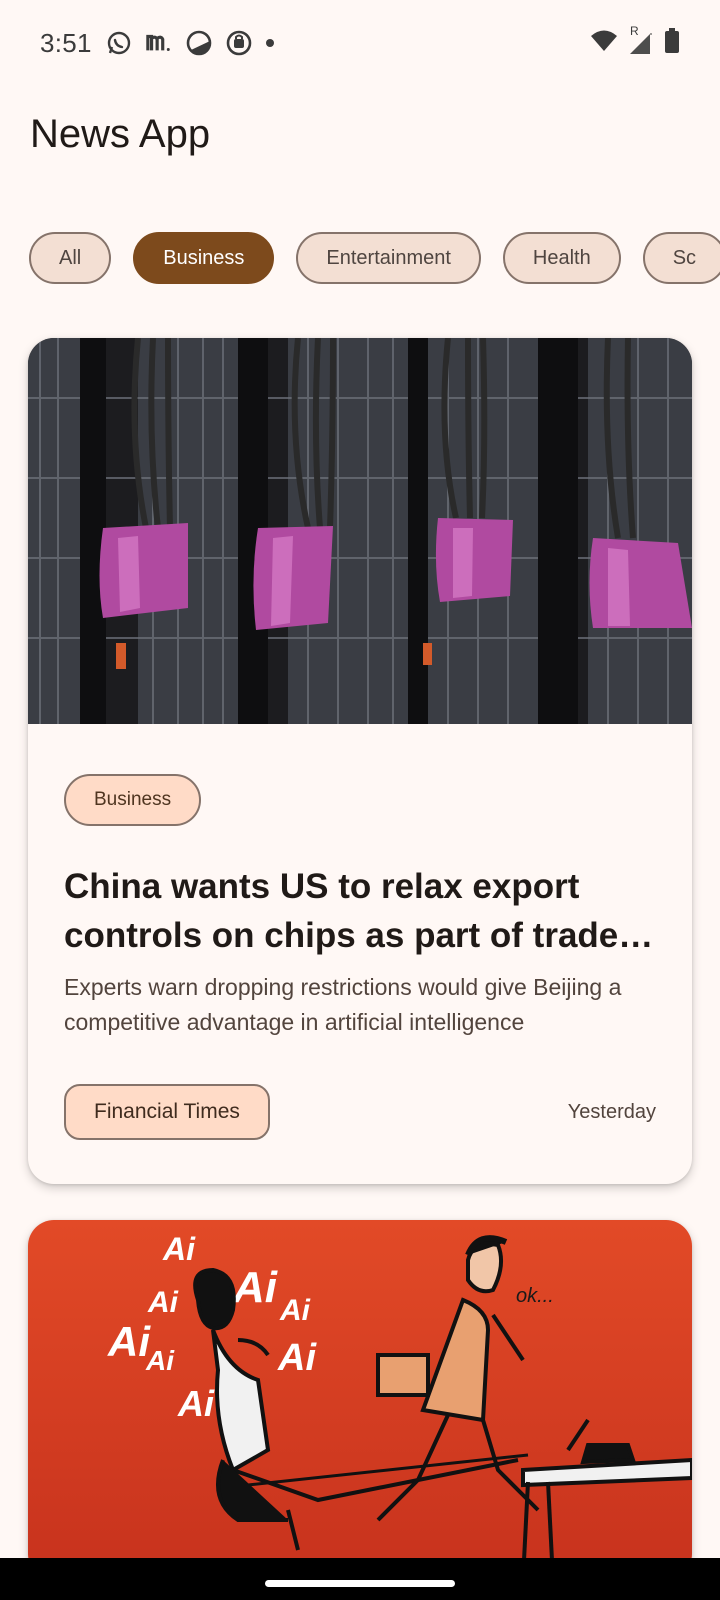 The width and height of the screenshot is (720, 1600). Describe the element at coordinates (204, 258) in the screenshot. I see `chip-business: Business` at that location.